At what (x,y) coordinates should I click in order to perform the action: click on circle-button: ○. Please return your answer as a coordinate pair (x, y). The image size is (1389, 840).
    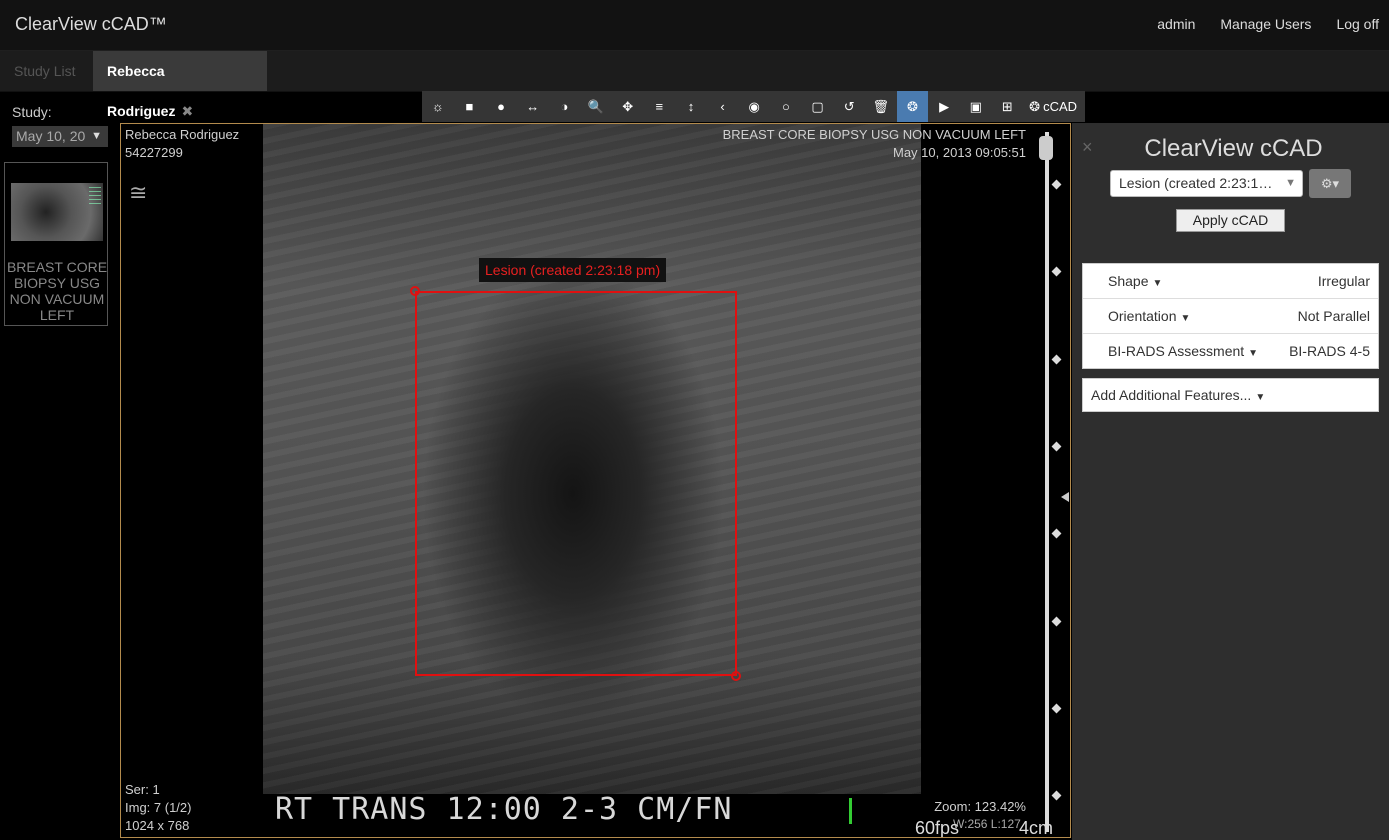
    Looking at the image, I should click on (786, 106).